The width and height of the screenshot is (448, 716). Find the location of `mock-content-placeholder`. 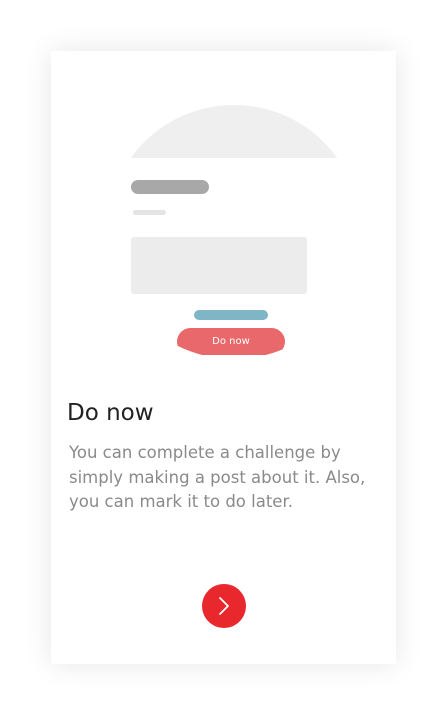

mock-content-placeholder is located at coordinates (219, 265).